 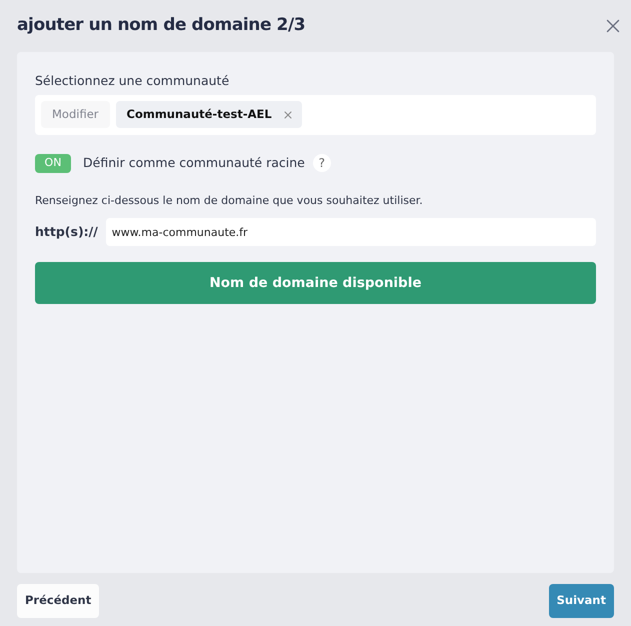 I want to click on availability-button: Nom de domaine disponible, so click(x=315, y=283).